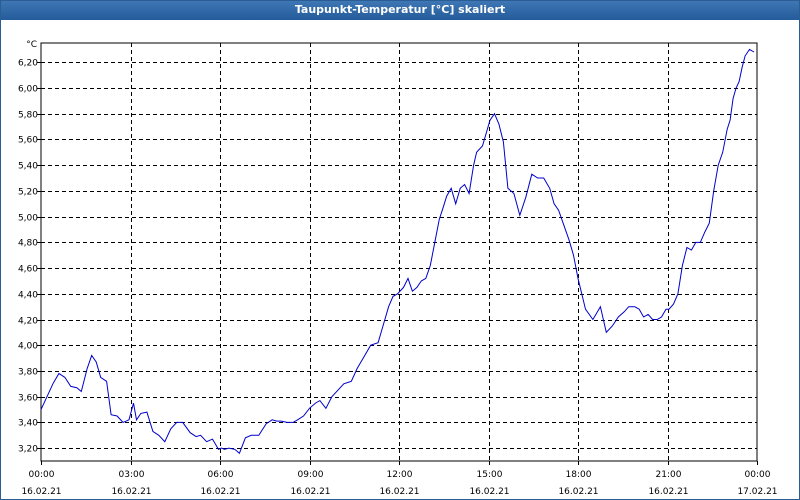 This screenshot has height=500, width=800. What do you see at coordinates (28, 270) in the screenshot?
I see `y-tick-label: 4,60` at bounding box center [28, 270].